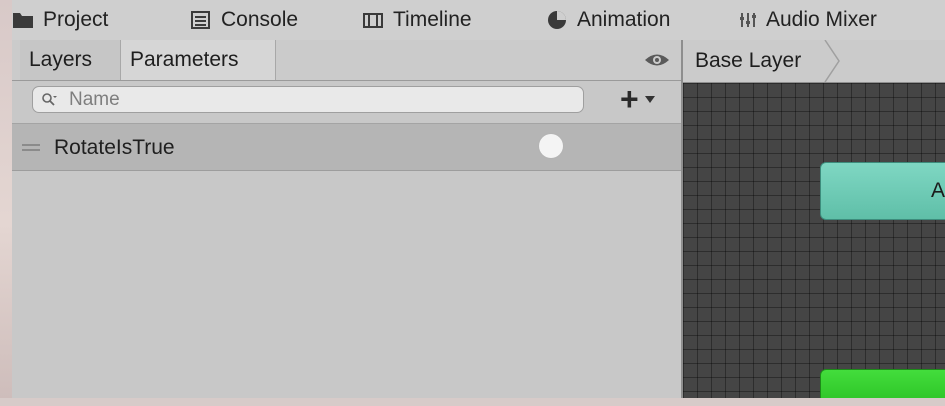 The width and height of the screenshot is (945, 406). I want to click on tab-animation: Animation, so click(608, 20).